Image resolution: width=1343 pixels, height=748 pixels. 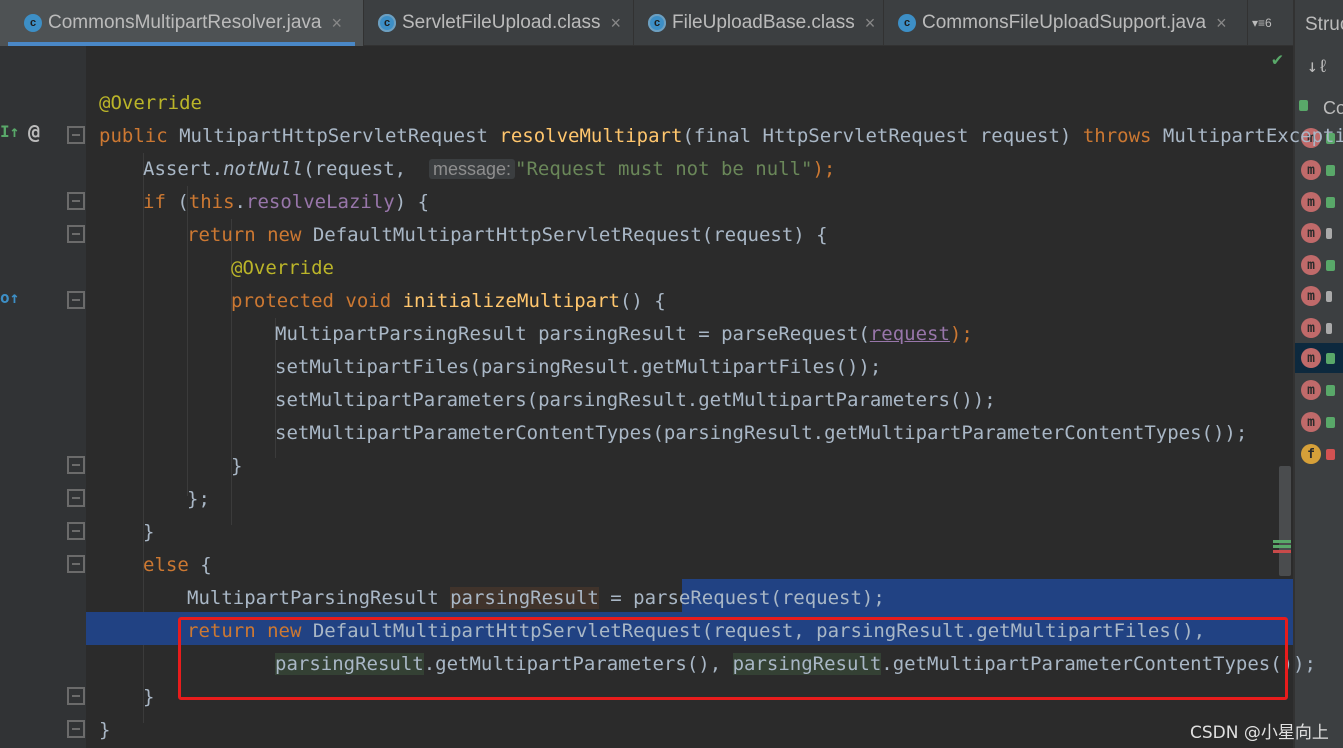 I want to click on tab-commons-file-upload-support: c CommonsFileUploadSupport.java ×, so click(x=1066, y=23).